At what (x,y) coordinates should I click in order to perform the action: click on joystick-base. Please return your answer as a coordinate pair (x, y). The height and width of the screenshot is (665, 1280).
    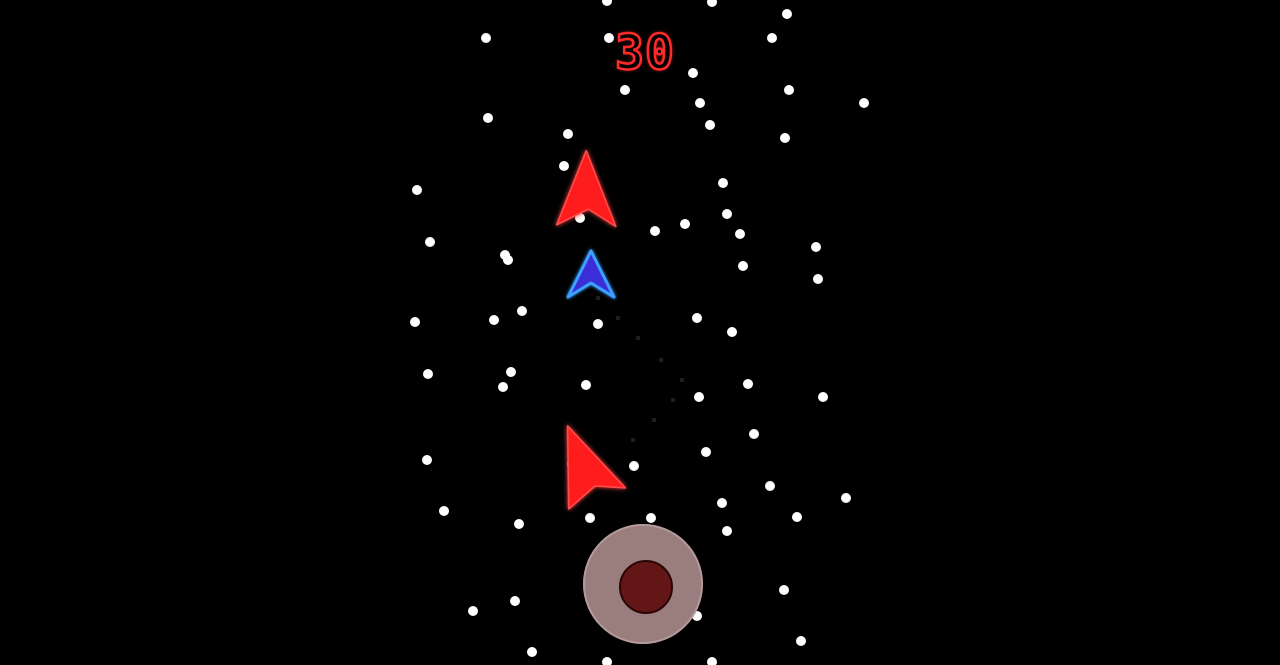
    Looking at the image, I should click on (643, 584).